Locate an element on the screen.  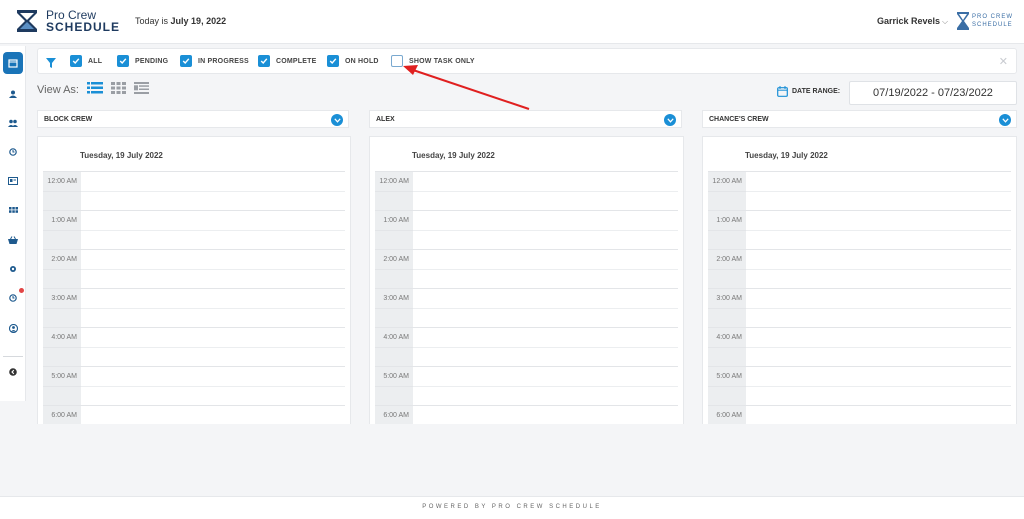
crew-column-header: CHANCE'S CREW is located at coordinates (859, 119).